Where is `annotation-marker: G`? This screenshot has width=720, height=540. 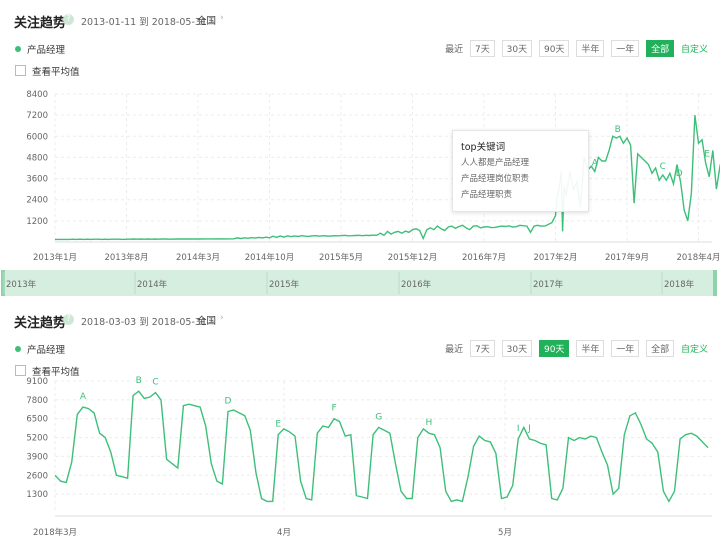 annotation-marker: G is located at coordinates (378, 417).